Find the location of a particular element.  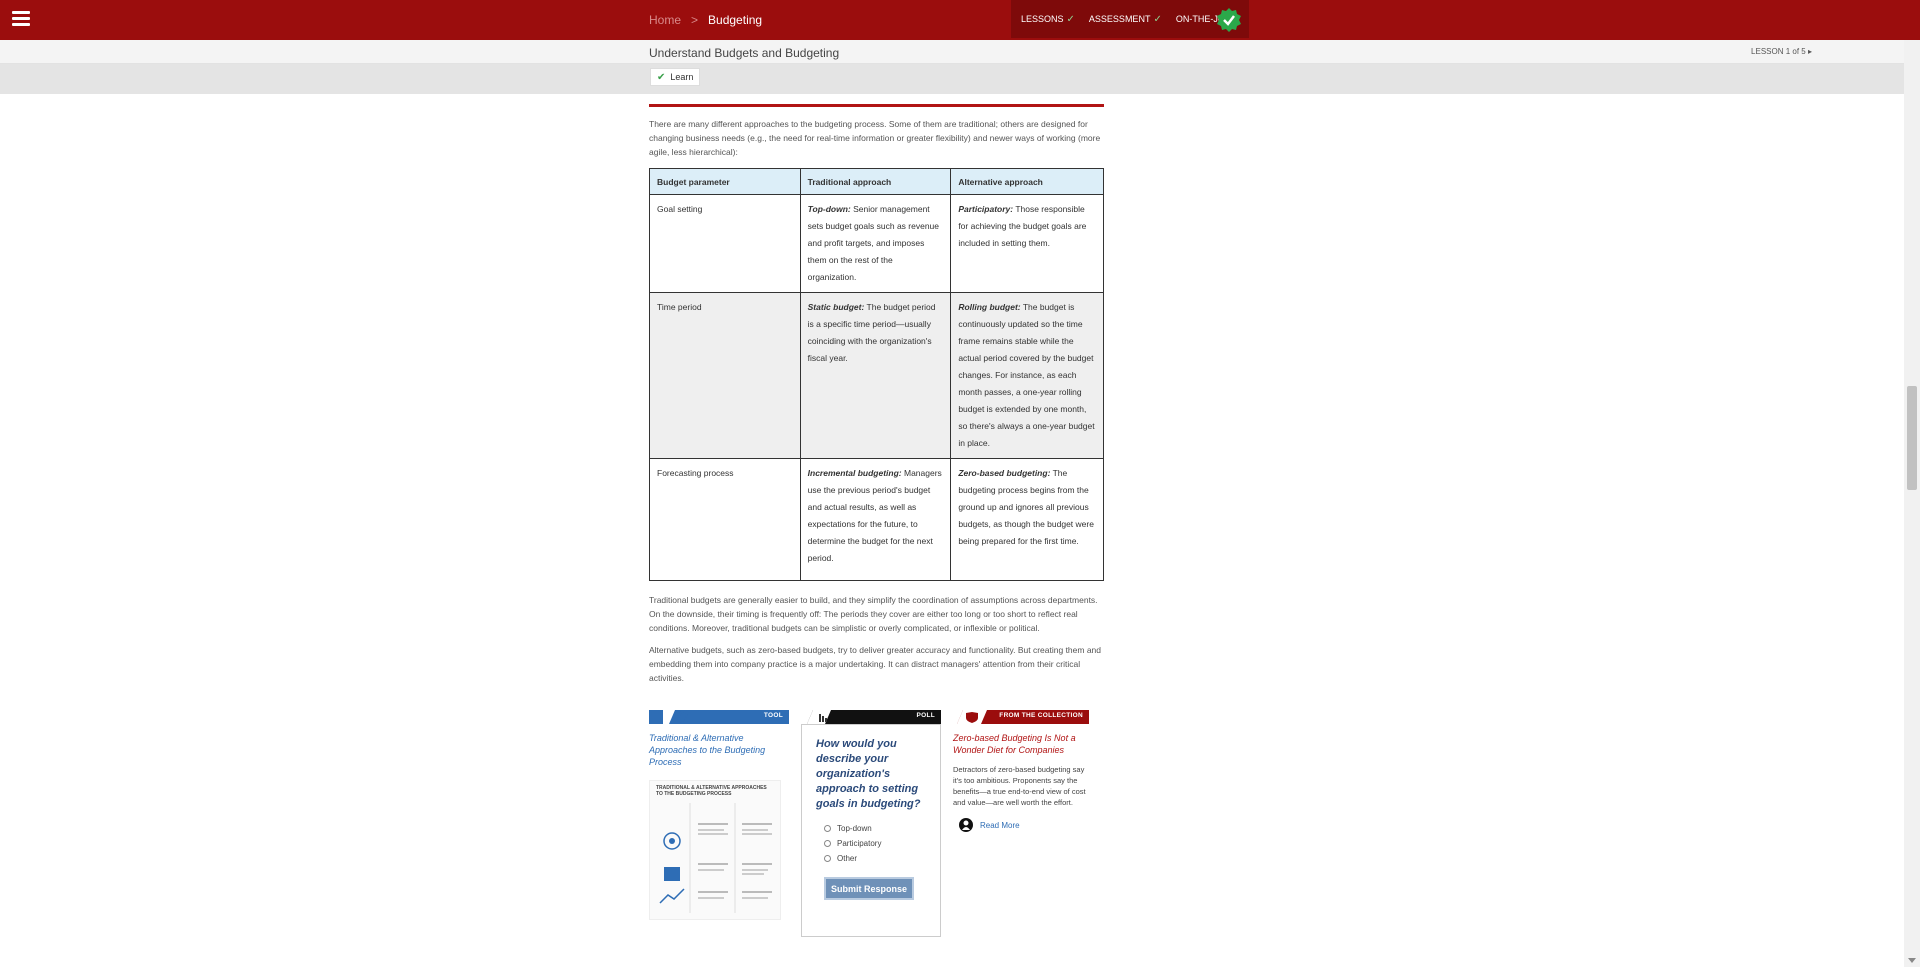

table-header: Budget parameter is located at coordinates (725, 181).